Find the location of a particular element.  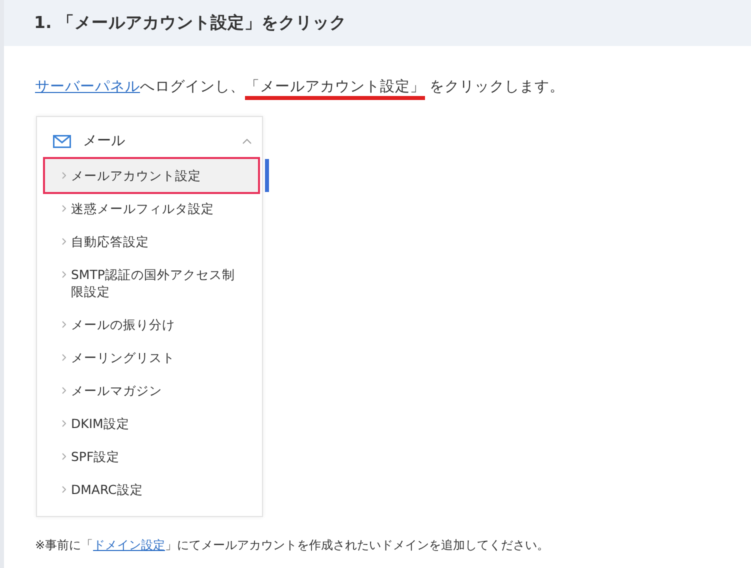

menu-item: DMARC設定 is located at coordinates (151, 489).